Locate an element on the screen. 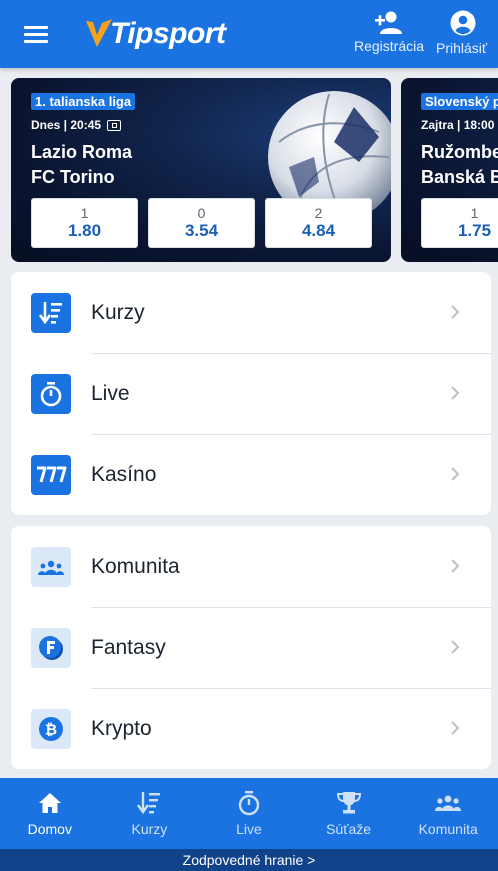  odd-button-home: 1 1.75 is located at coordinates (459, 223).